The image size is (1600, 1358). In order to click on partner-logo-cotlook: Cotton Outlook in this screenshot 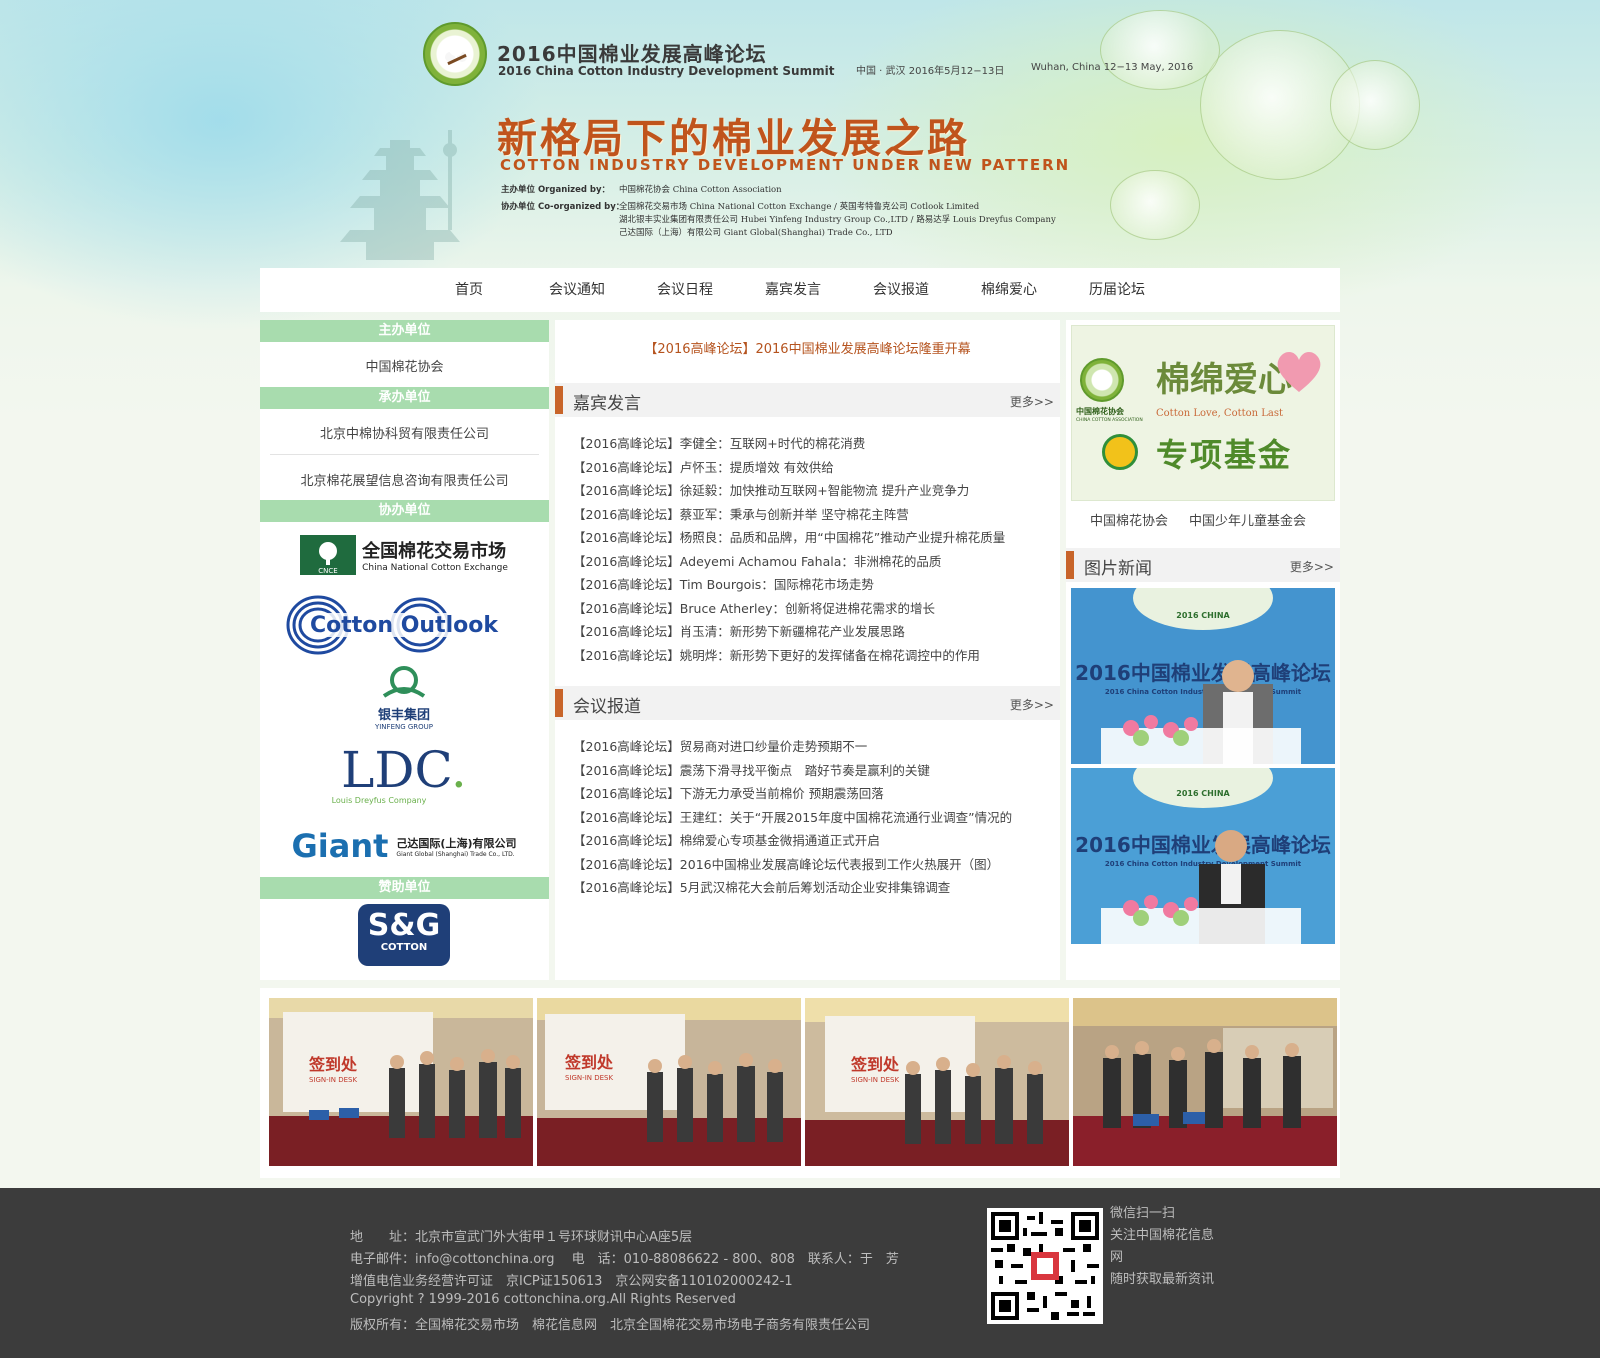, I will do `click(404, 625)`.